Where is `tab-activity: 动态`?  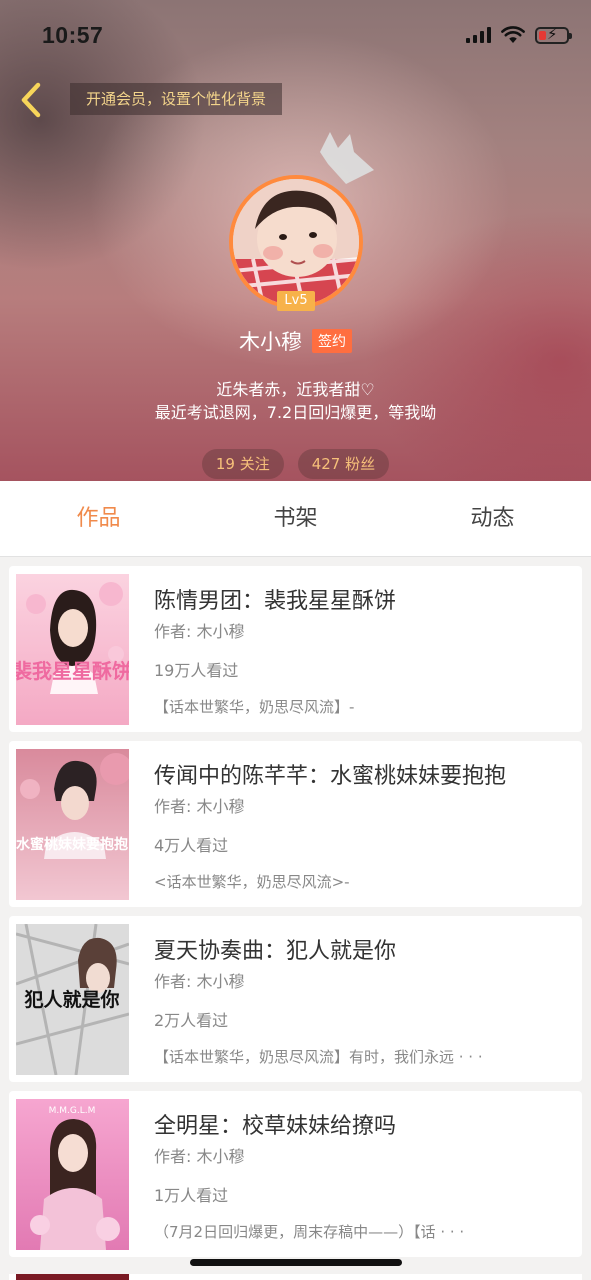
tab-activity: 动态 is located at coordinates (492, 518).